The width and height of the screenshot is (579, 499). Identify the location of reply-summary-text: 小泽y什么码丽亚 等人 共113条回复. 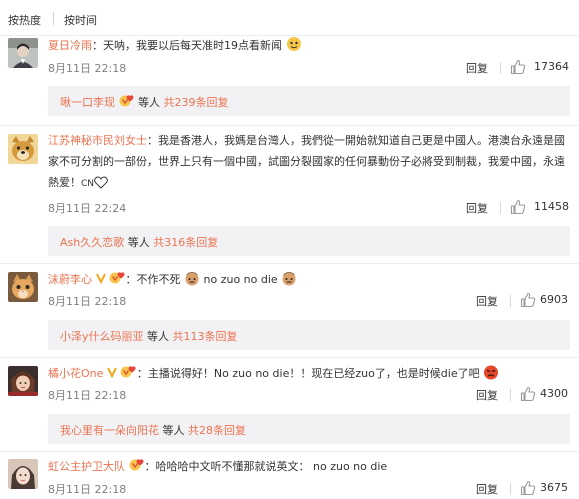
(149, 336).